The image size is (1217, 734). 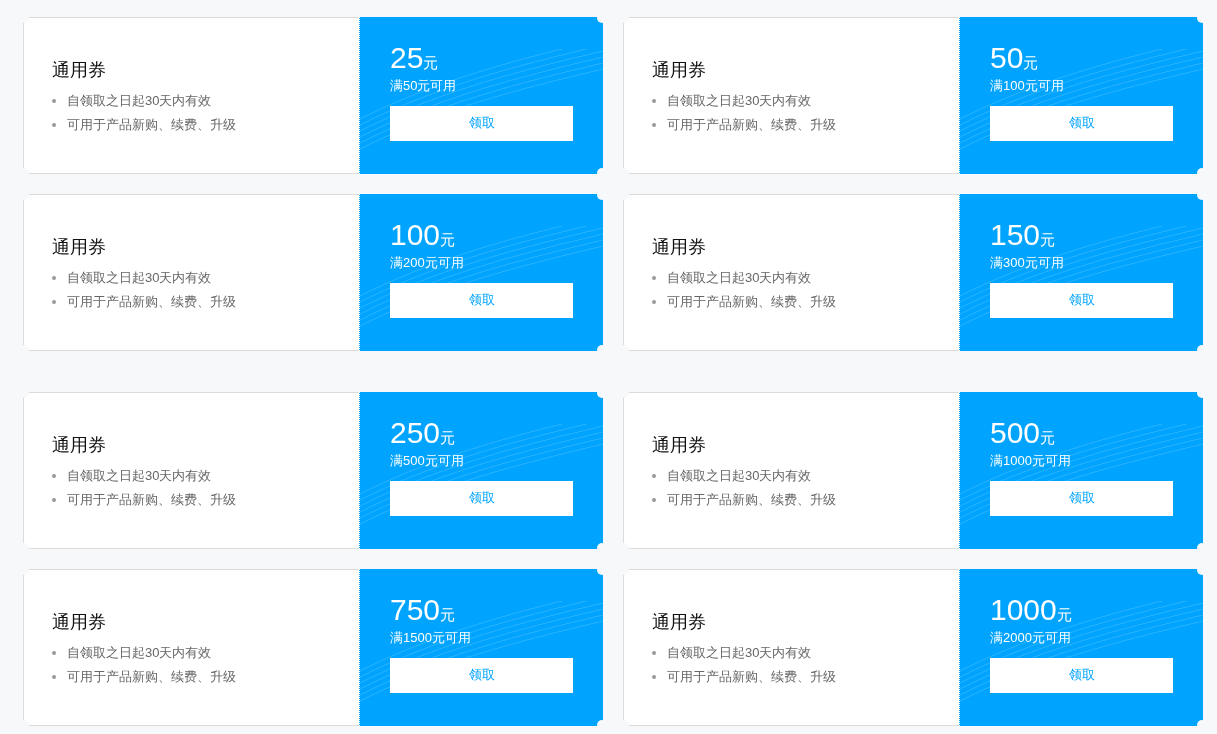 I want to click on coupon-condition: 满200元可用, so click(x=427, y=263).